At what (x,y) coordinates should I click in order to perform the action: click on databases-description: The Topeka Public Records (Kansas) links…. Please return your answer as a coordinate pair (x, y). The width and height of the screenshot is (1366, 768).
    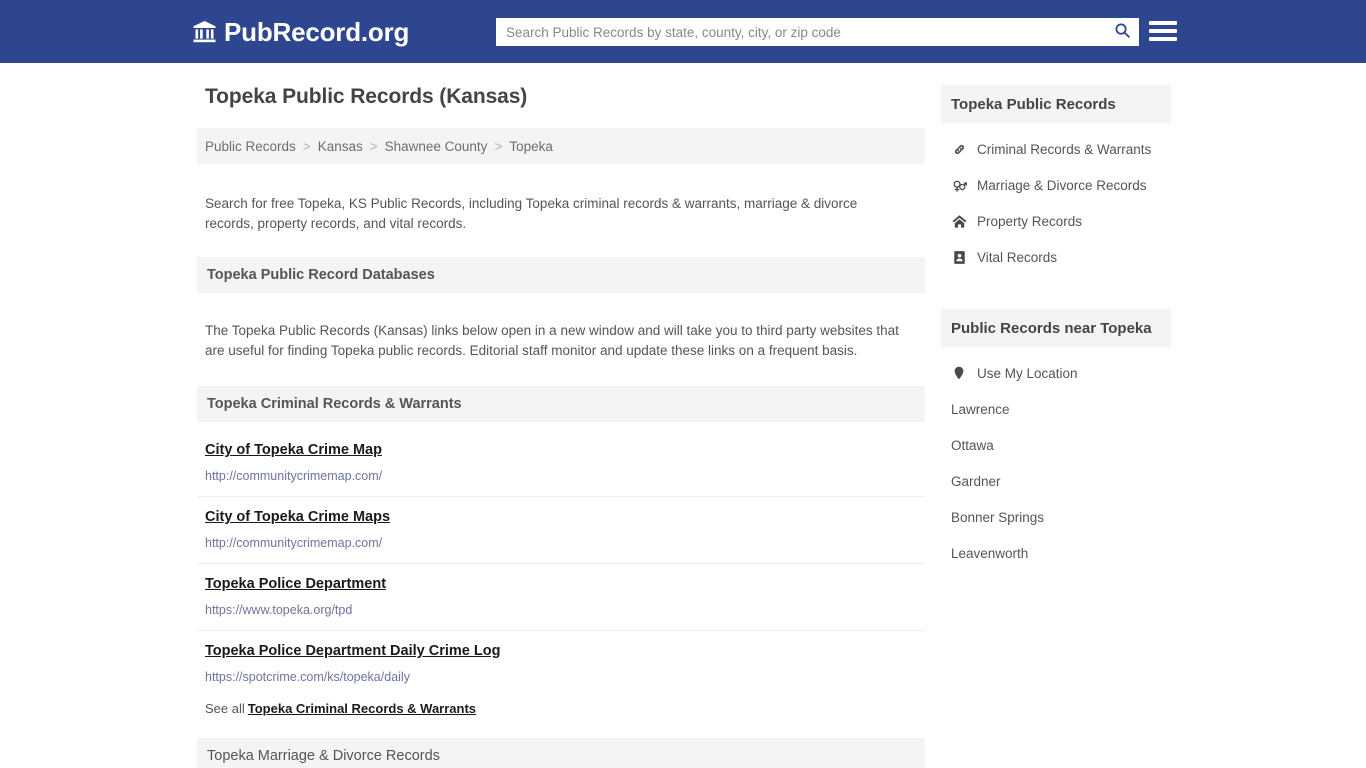
    Looking at the image, I should click on (552, 340).